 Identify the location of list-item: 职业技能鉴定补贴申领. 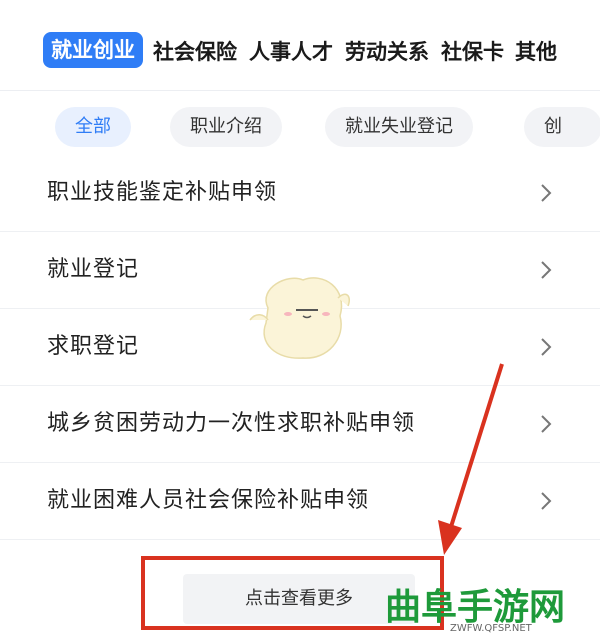
(300, 193).